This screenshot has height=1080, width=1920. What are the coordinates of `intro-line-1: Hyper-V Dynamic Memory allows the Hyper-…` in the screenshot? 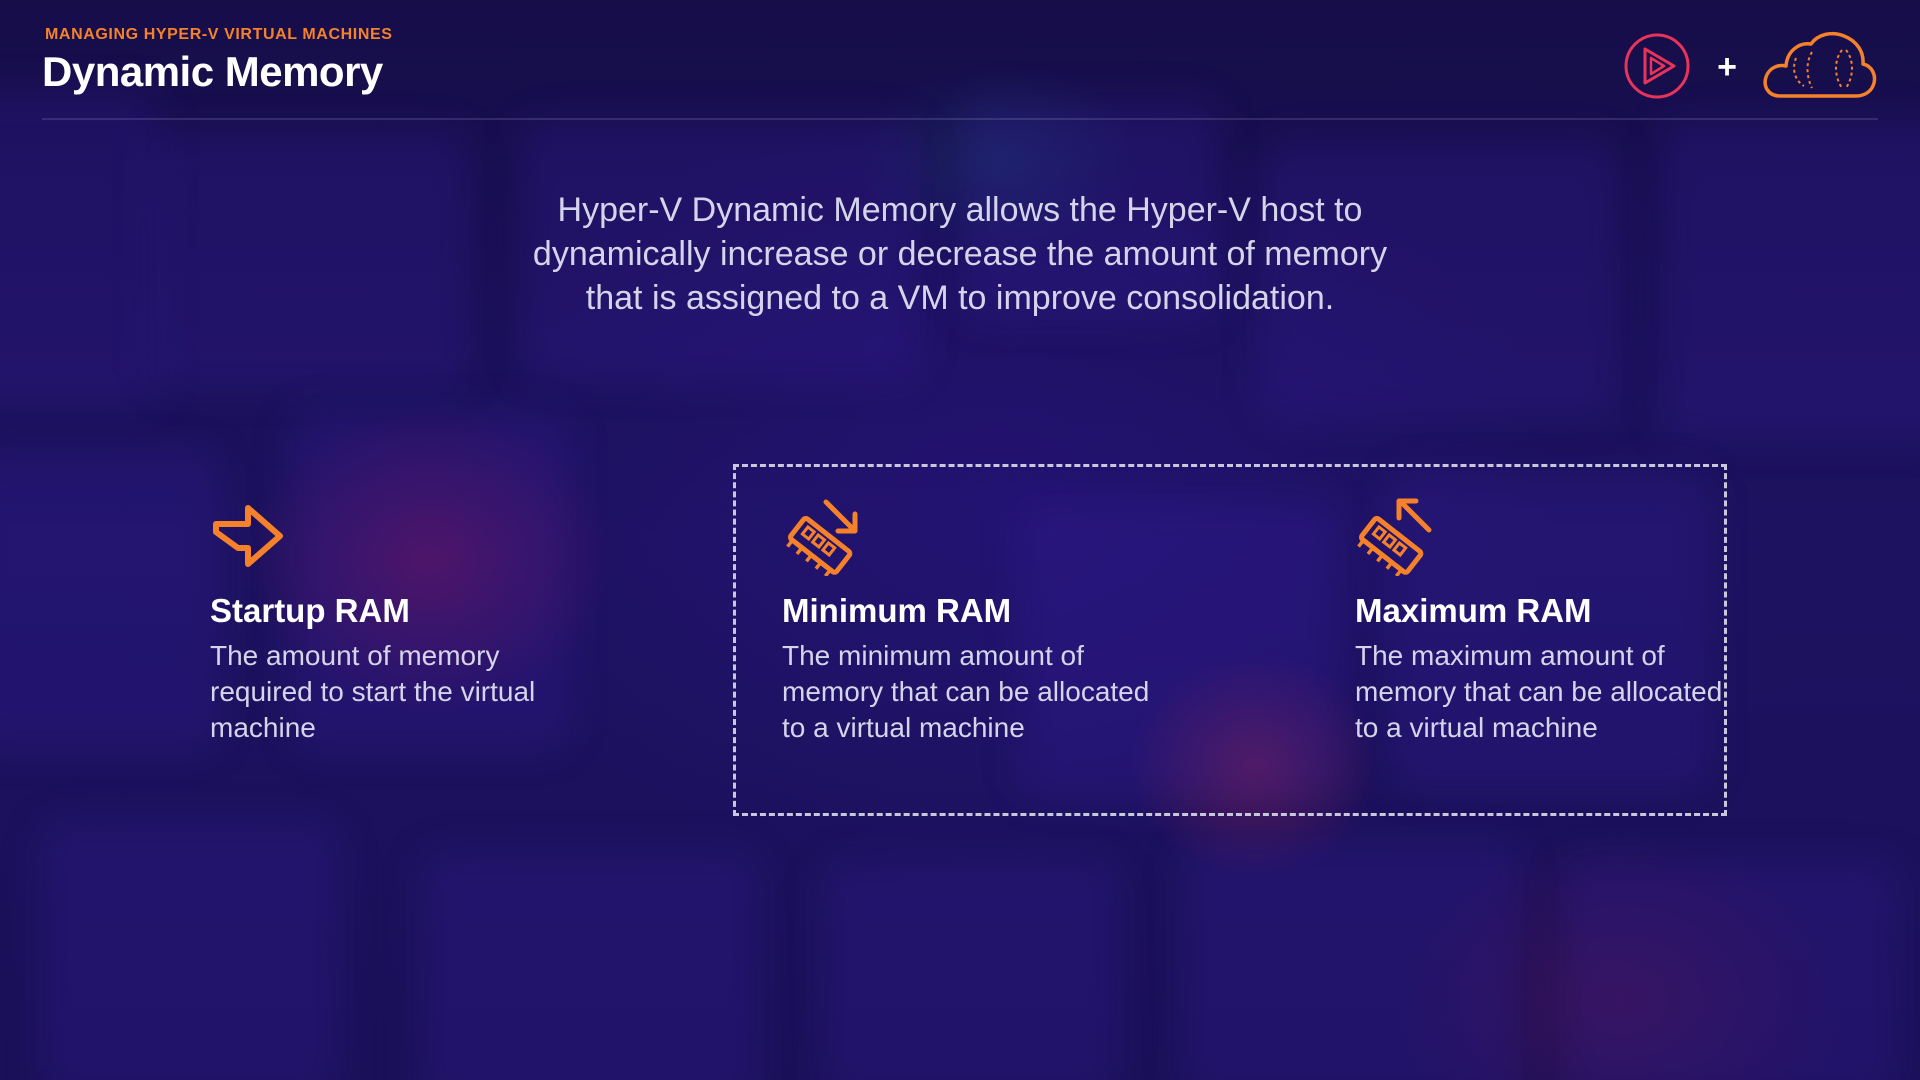 It's located at (960, 210).